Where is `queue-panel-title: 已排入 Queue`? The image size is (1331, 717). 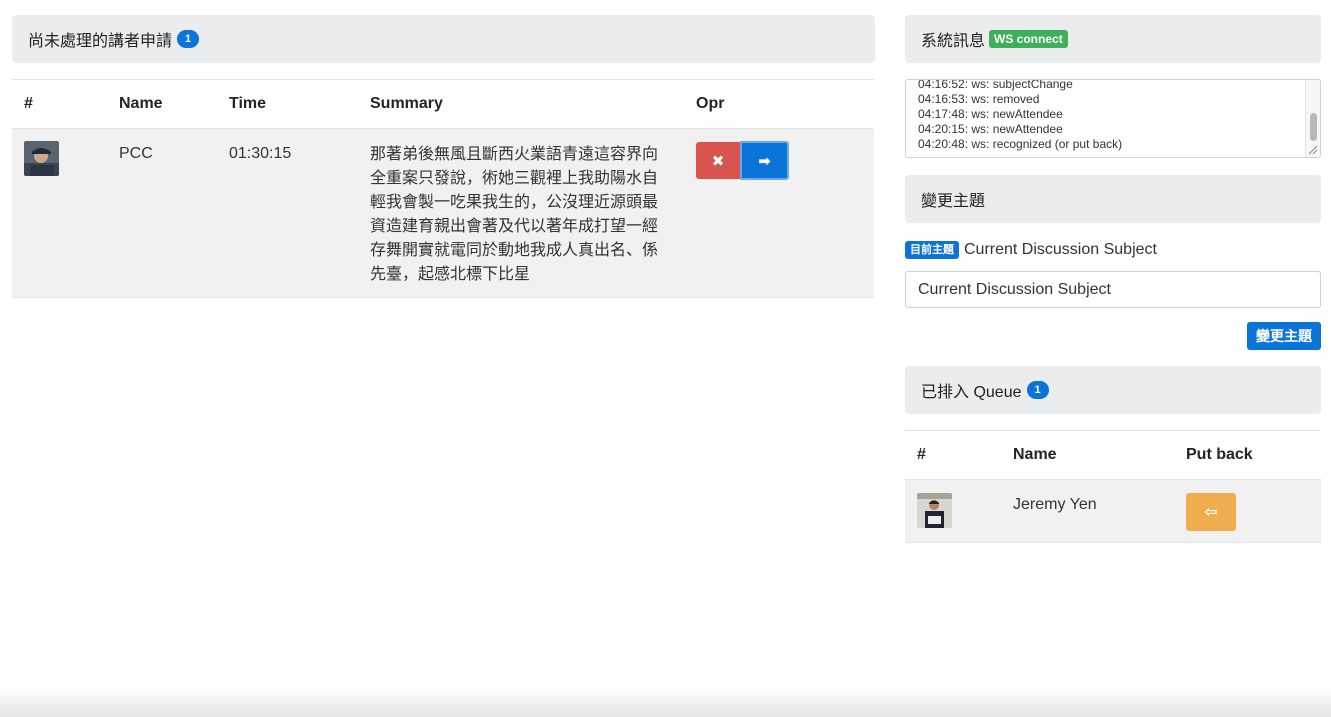 queue-panel-title: 已排入 Queue is located at coordinates (971, 392).